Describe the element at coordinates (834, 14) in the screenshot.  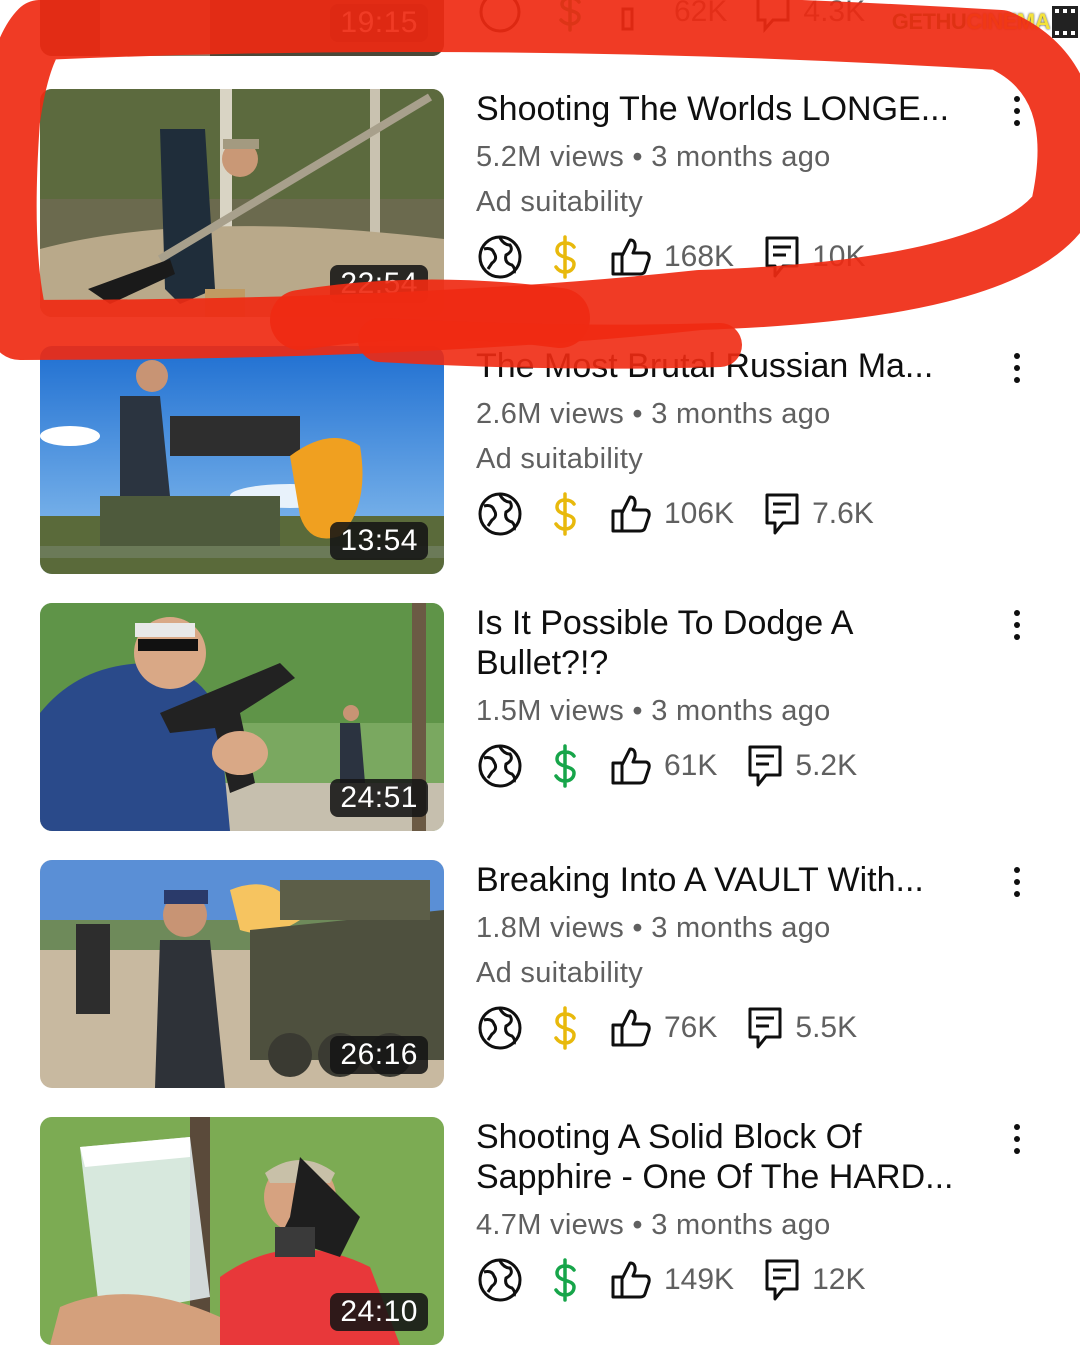
I see `comment-count: 4.3K` at that location.